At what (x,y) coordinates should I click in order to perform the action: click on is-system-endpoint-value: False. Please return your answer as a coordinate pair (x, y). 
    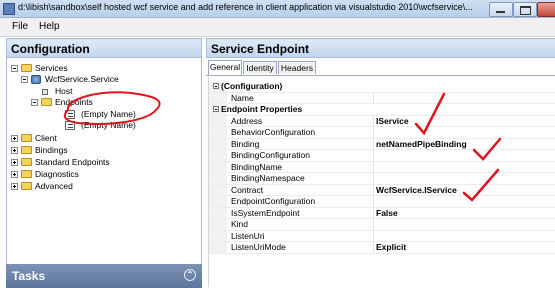
    Looking at the image, I should click on (387, 213).